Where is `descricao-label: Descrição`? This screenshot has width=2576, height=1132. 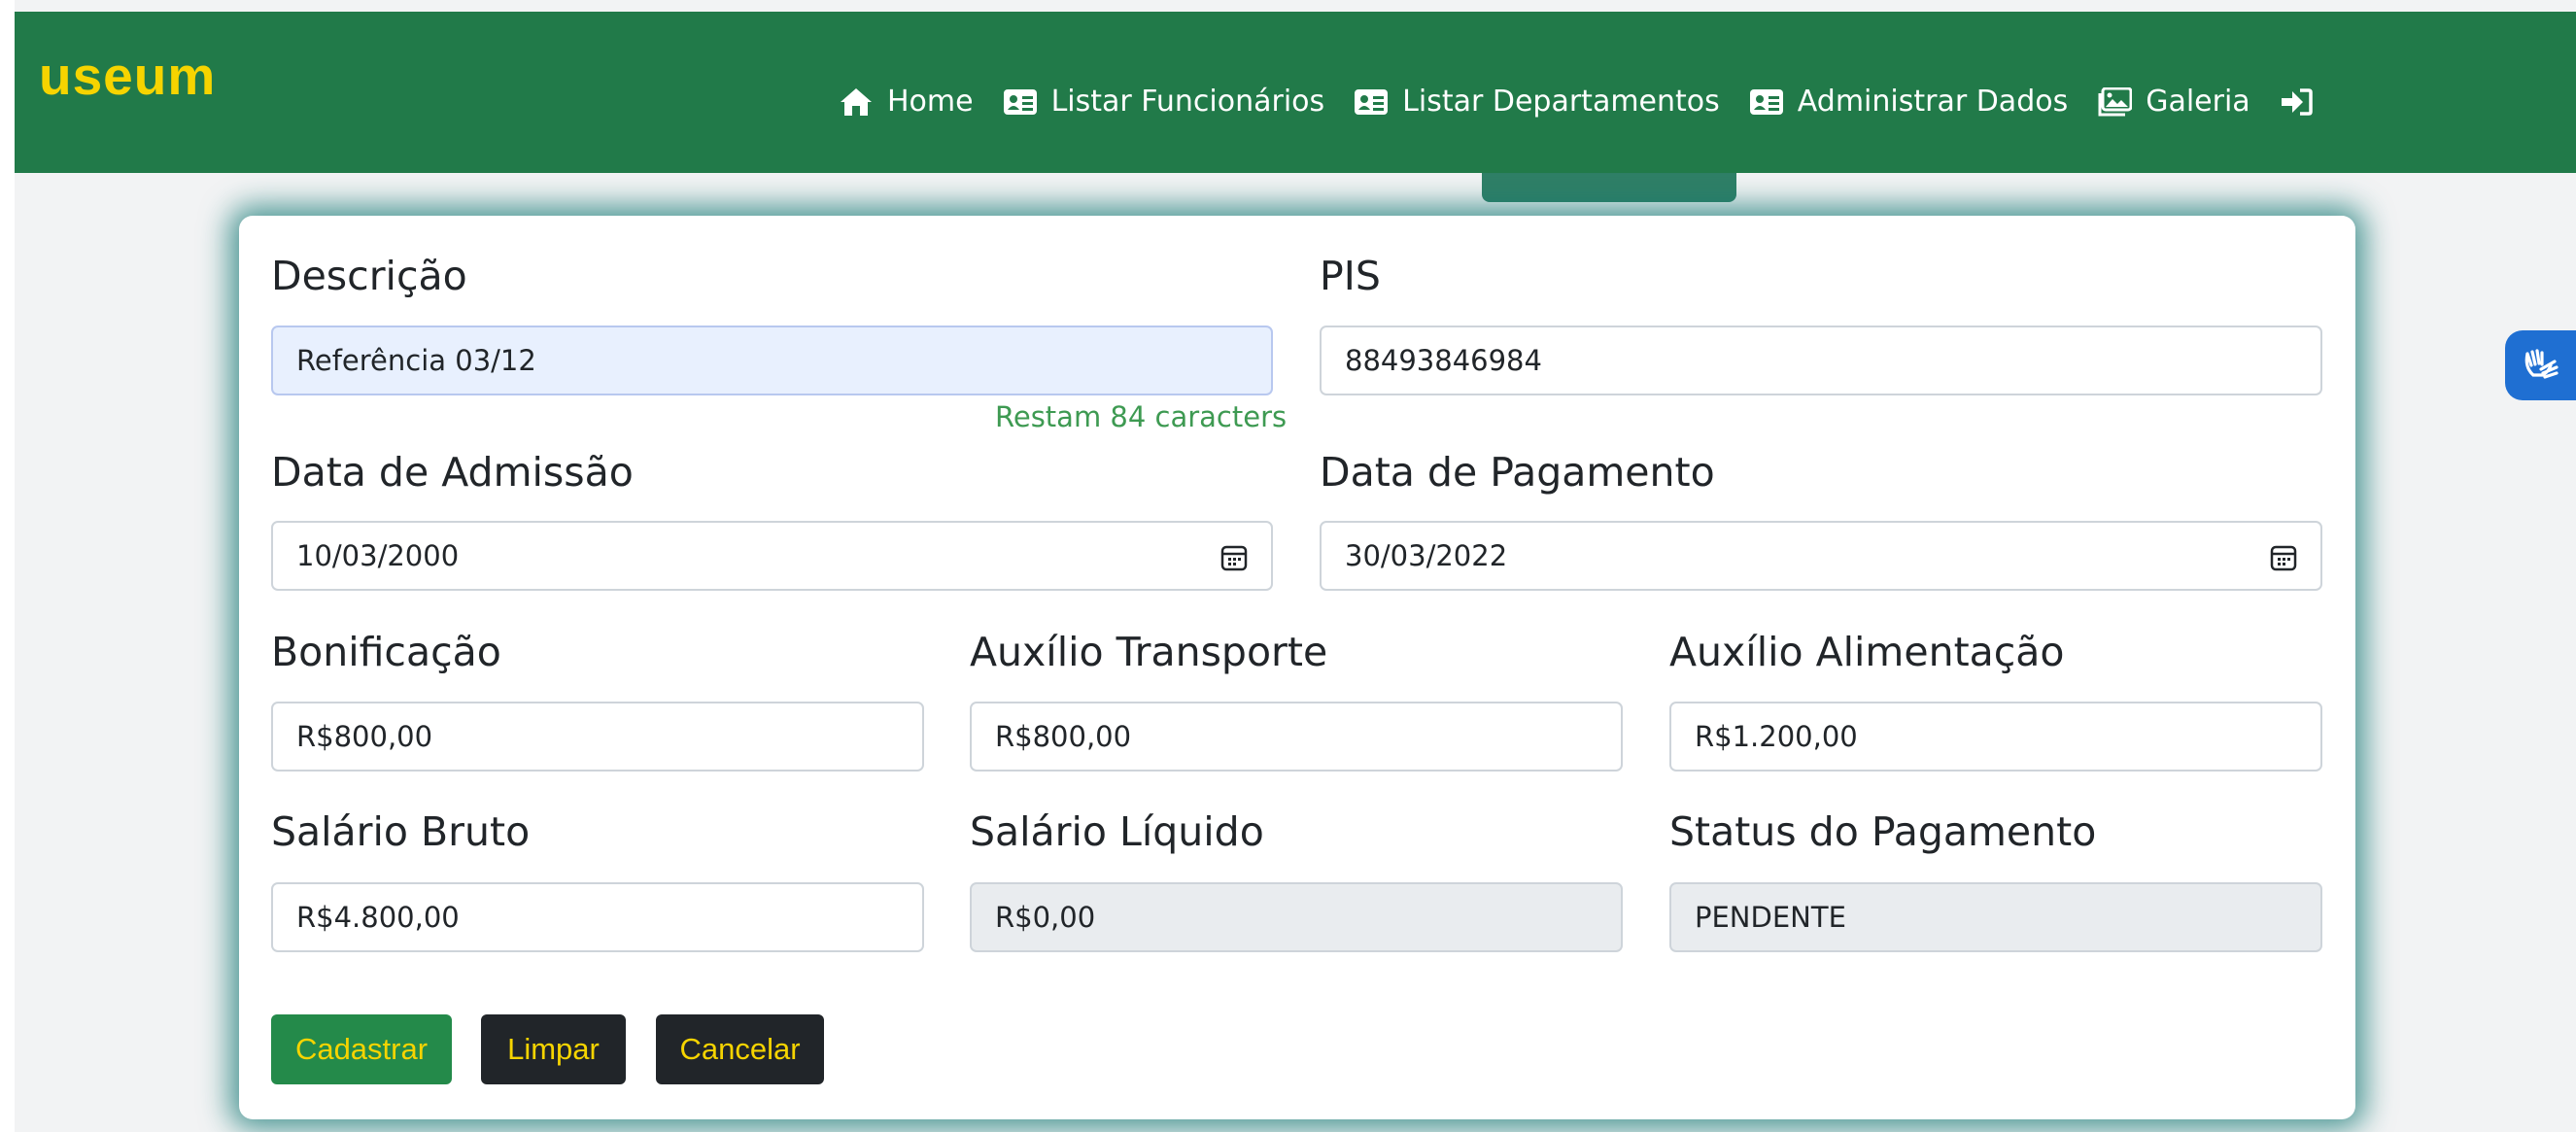
descricao-label: Descrição is located at coordinates (369, 276).